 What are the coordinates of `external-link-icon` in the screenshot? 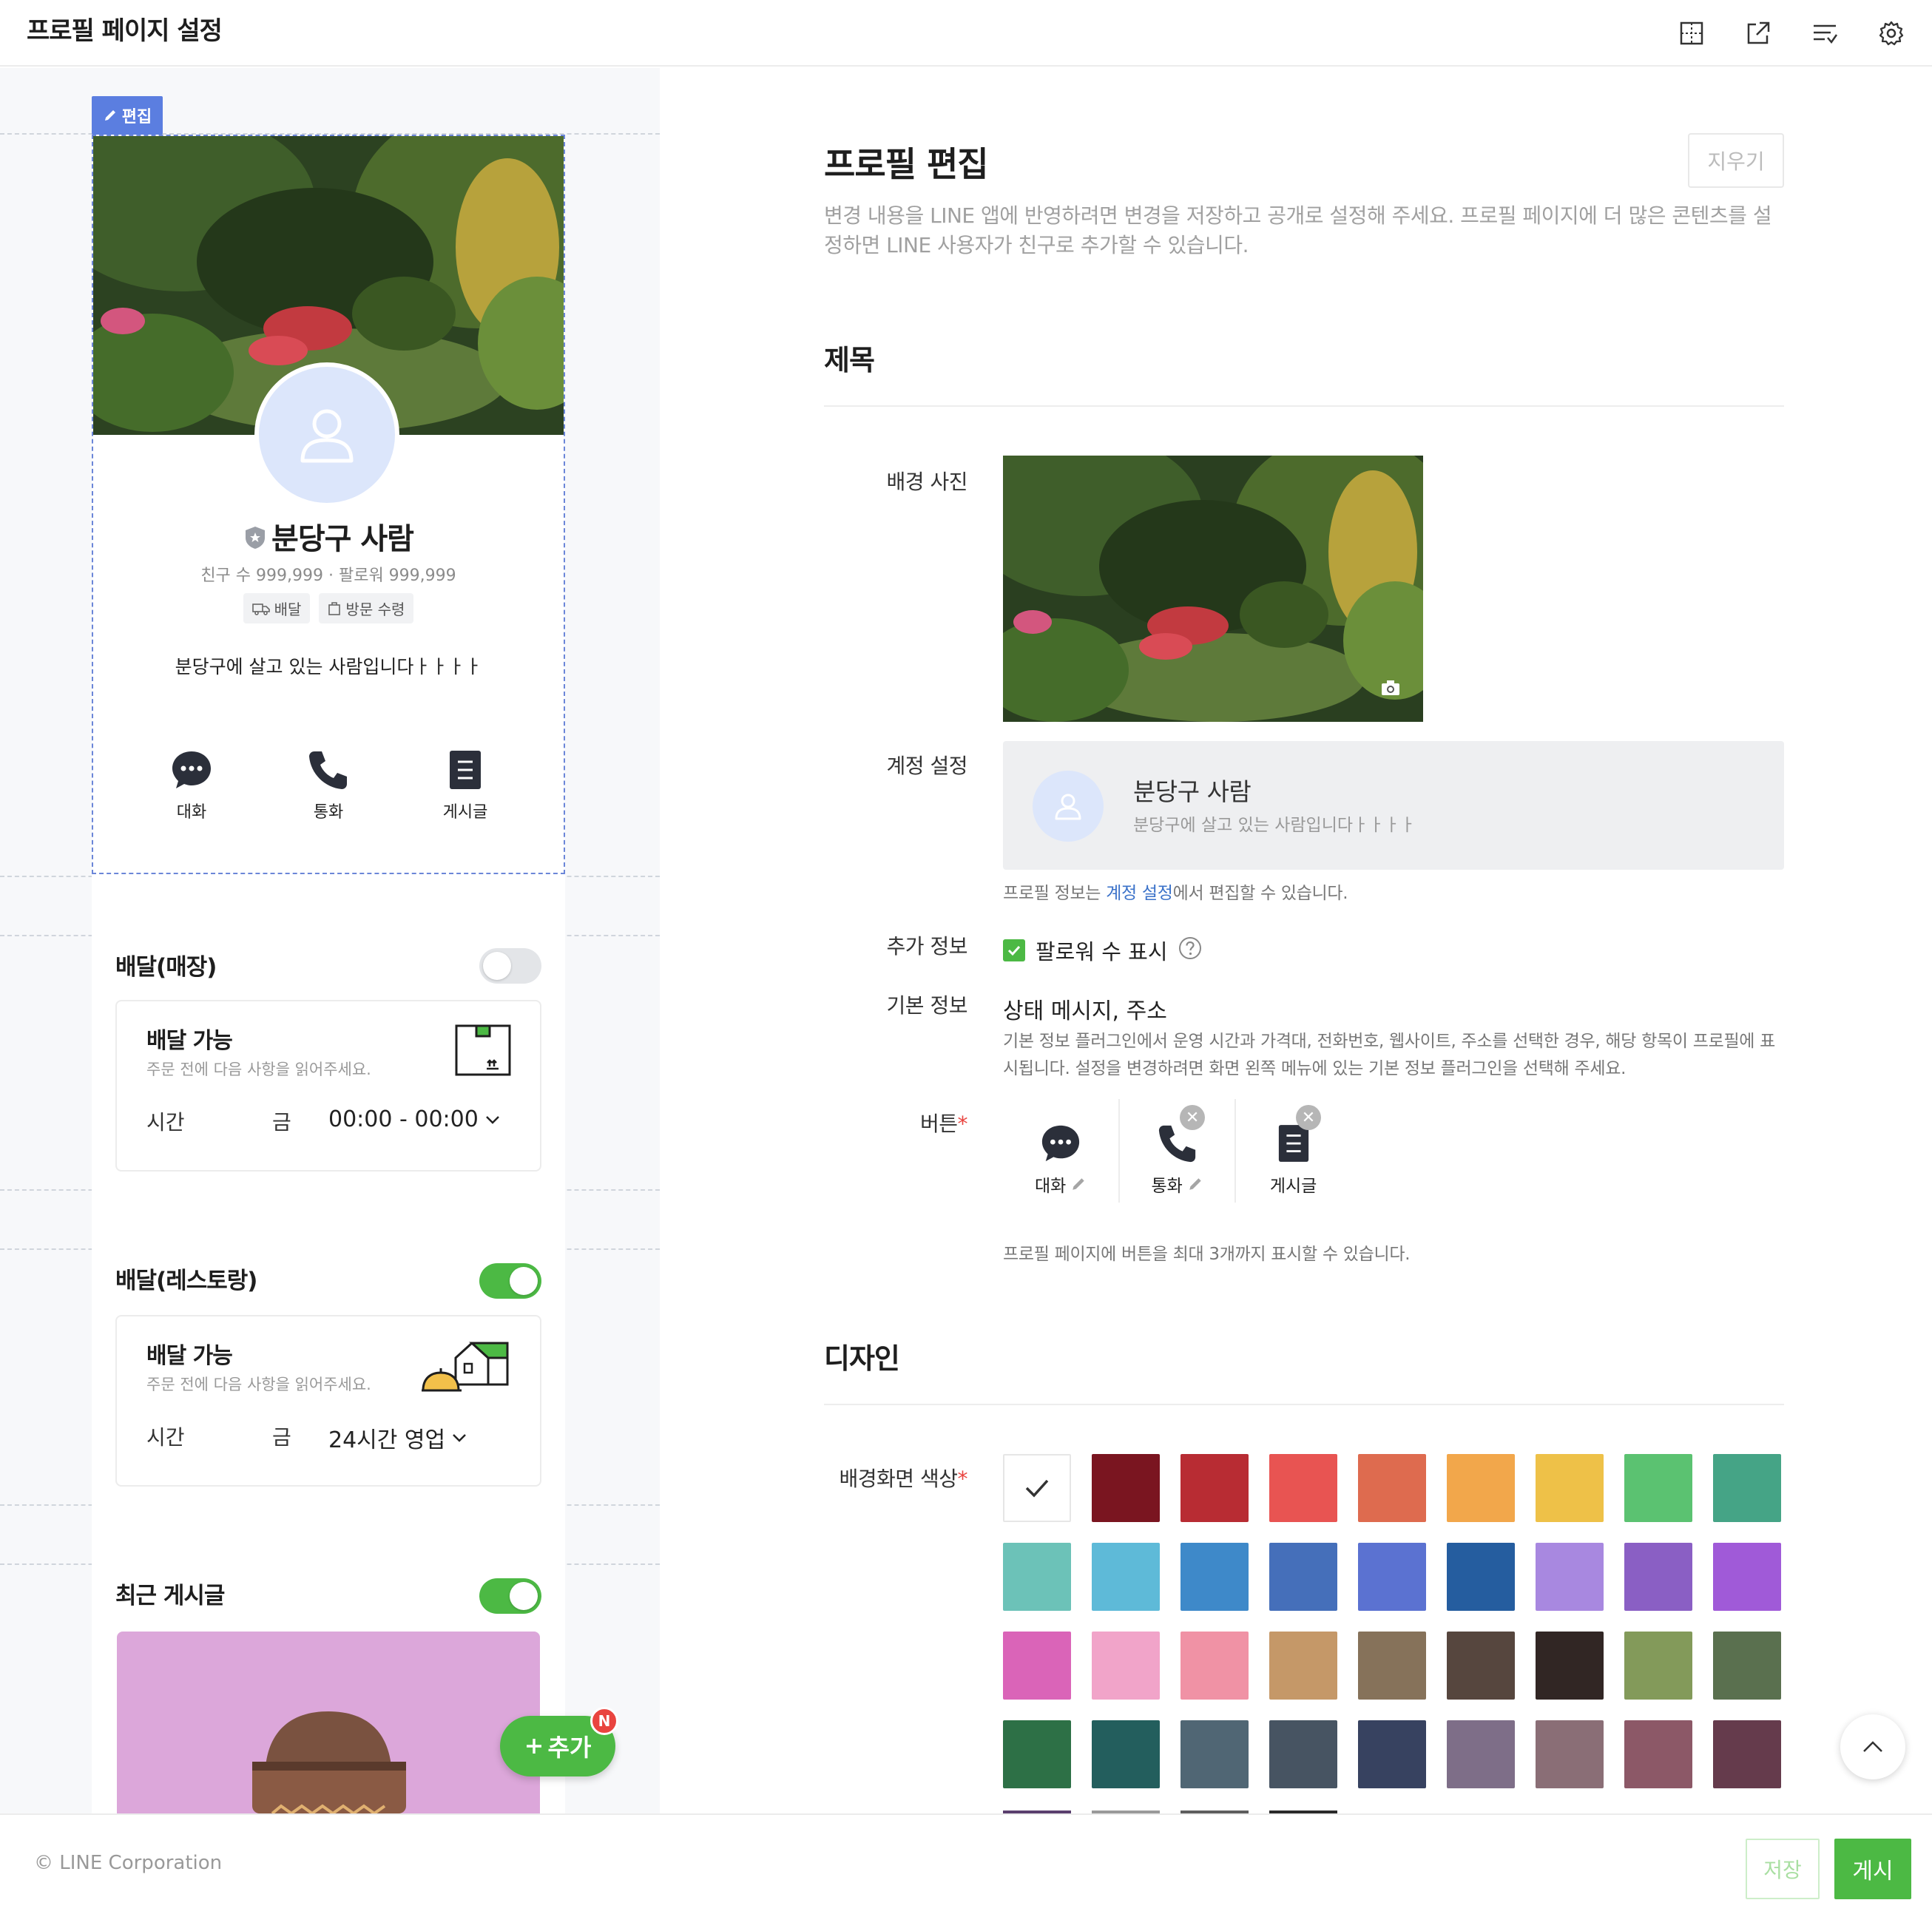 It's located at (1759, 33).